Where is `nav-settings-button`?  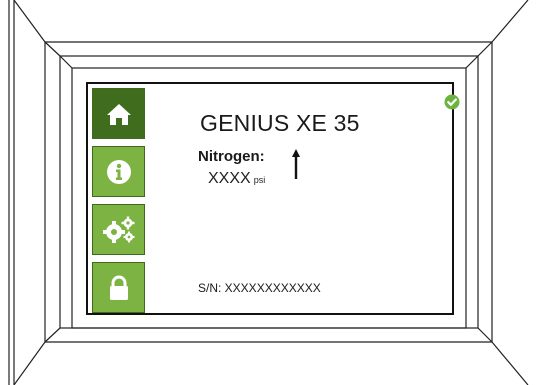
nav-settings-button is located at coordinates (118, 229).